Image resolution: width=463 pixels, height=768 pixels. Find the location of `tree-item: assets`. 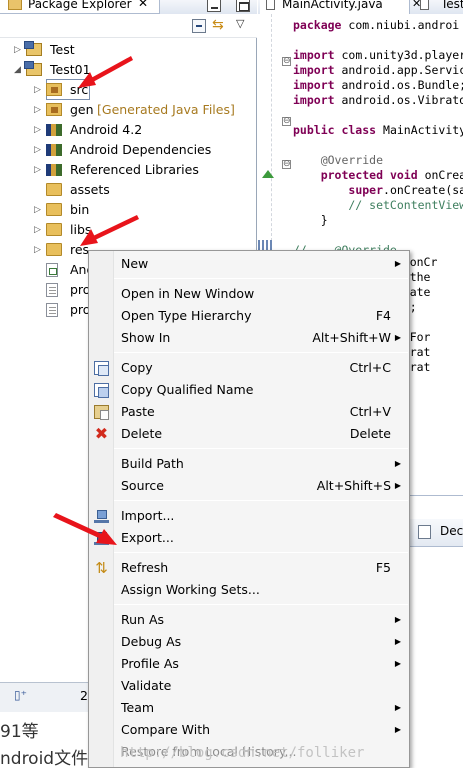

tree-item: assets is located at coordinates (128, 190).